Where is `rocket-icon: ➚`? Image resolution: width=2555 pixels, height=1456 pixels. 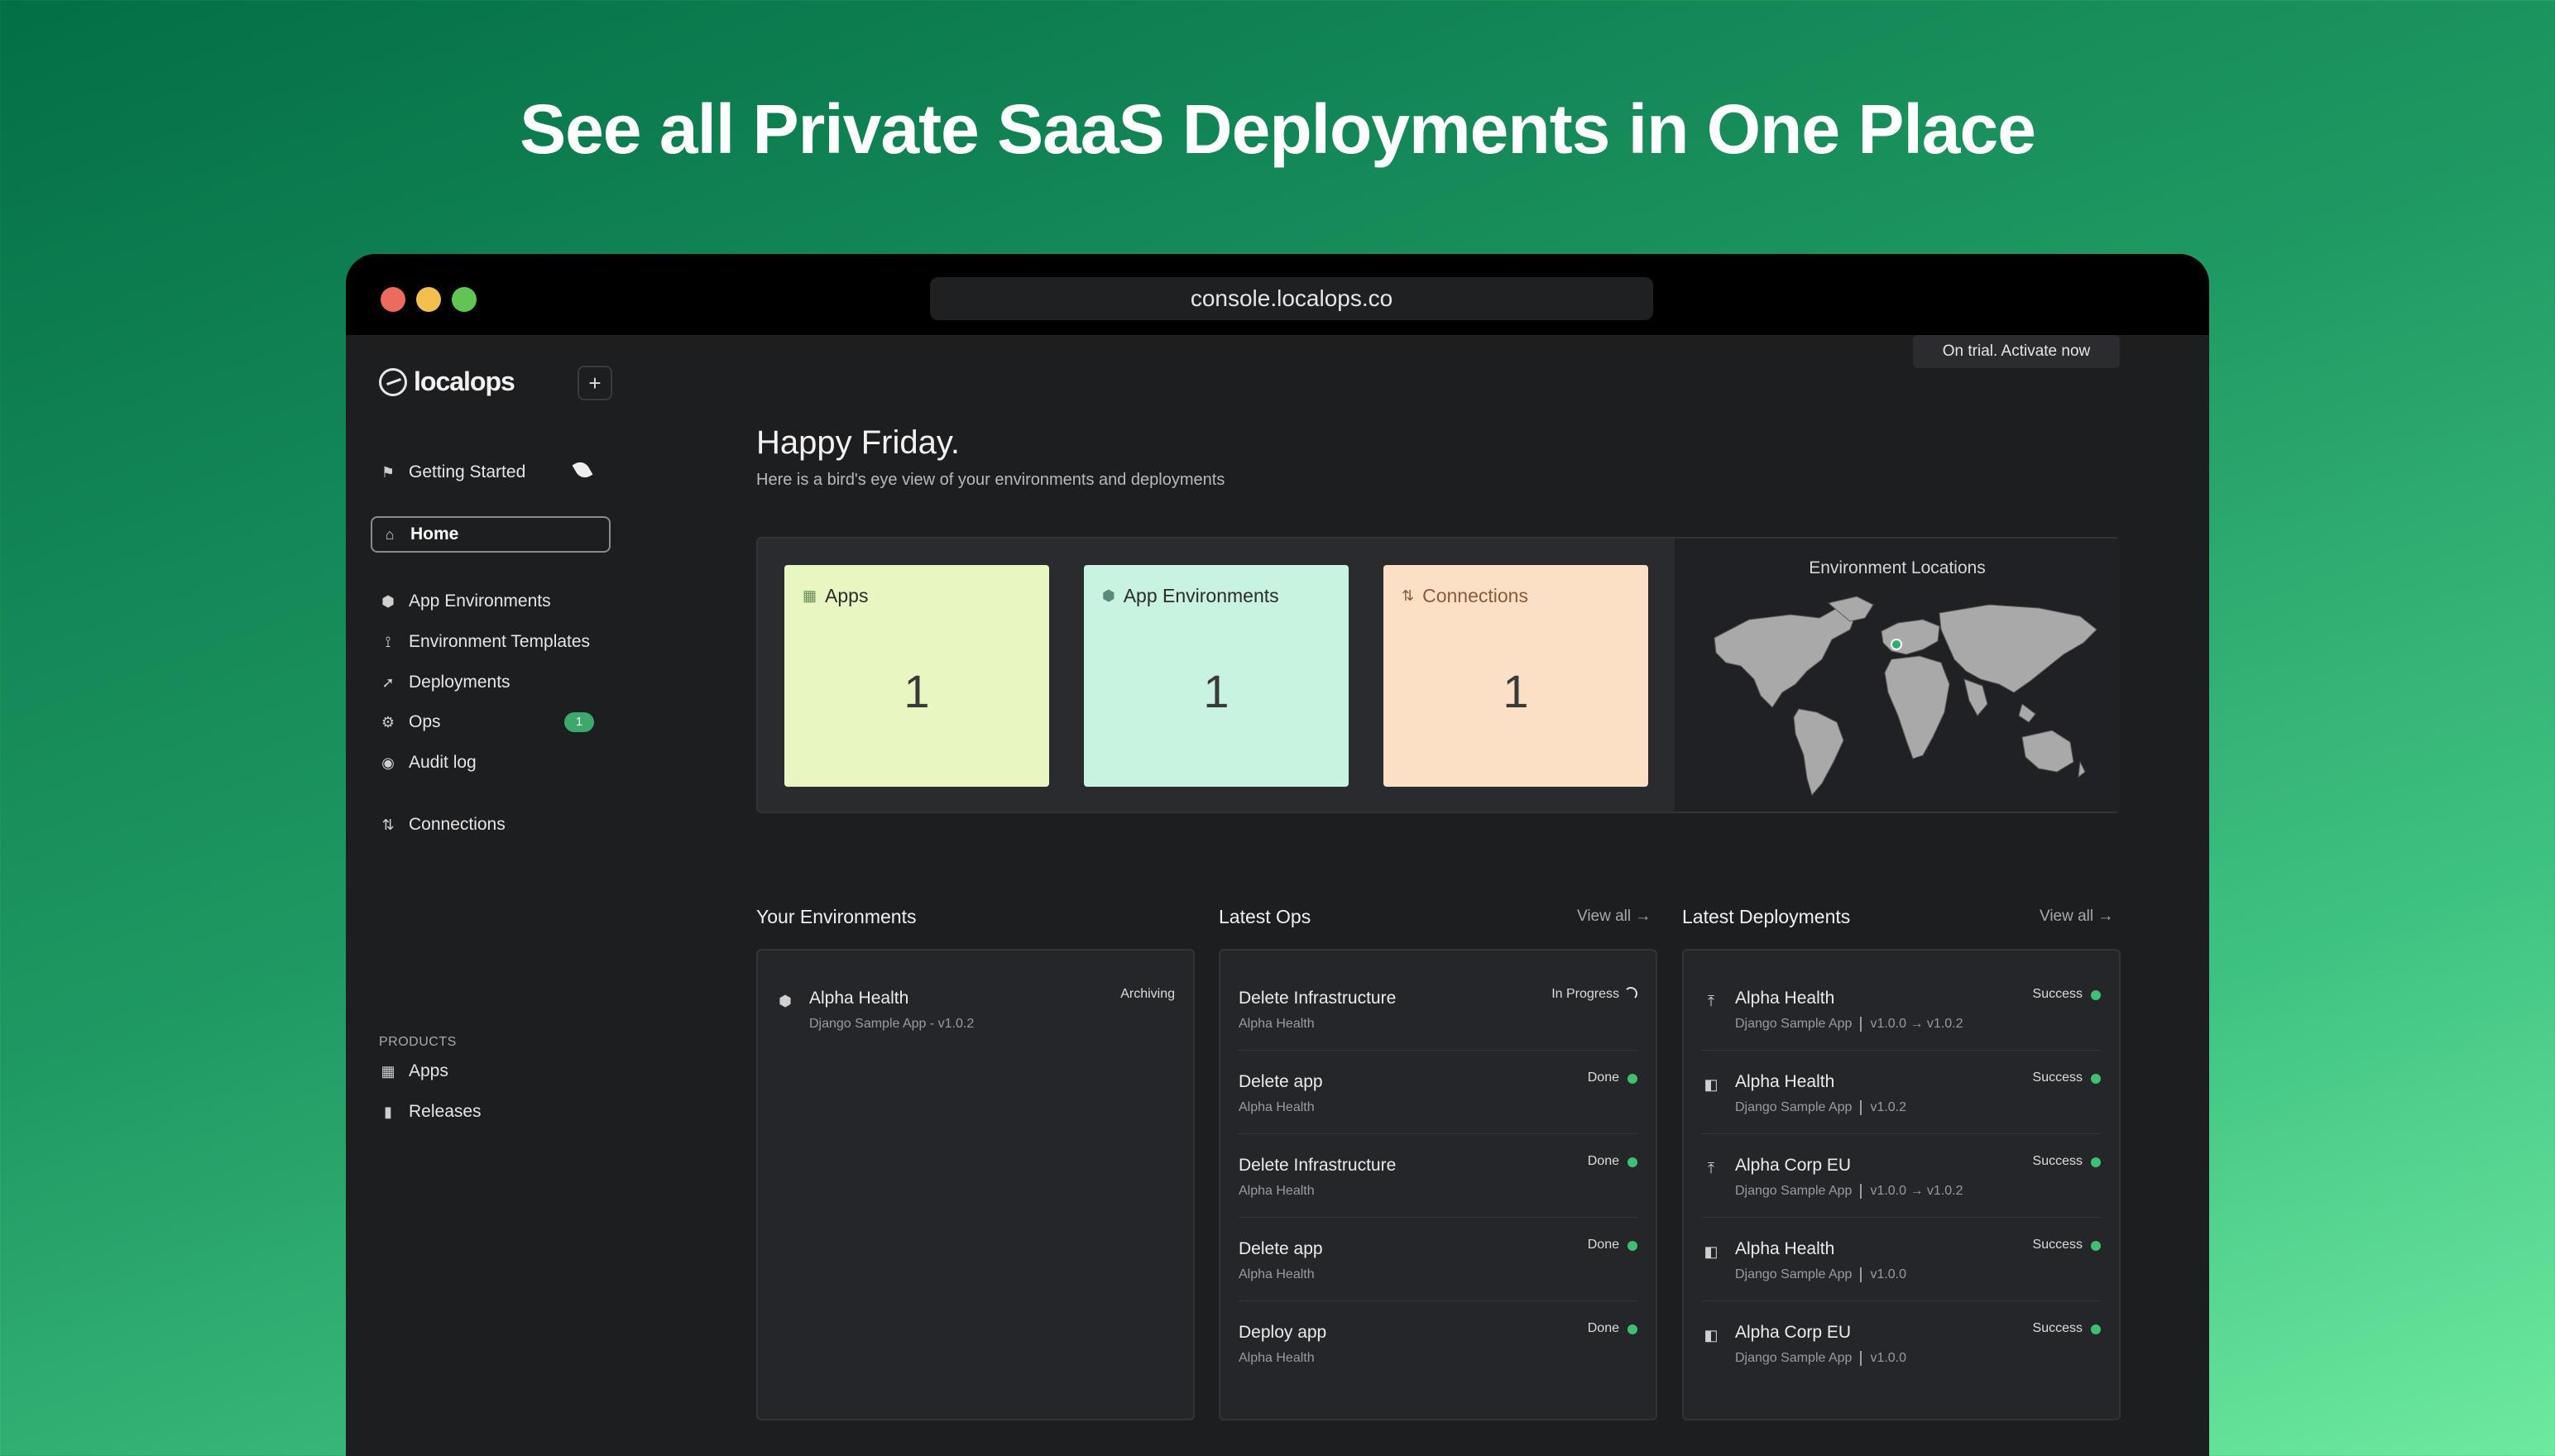
rocket-icon: ➚ is located at coordinates (388, 682).